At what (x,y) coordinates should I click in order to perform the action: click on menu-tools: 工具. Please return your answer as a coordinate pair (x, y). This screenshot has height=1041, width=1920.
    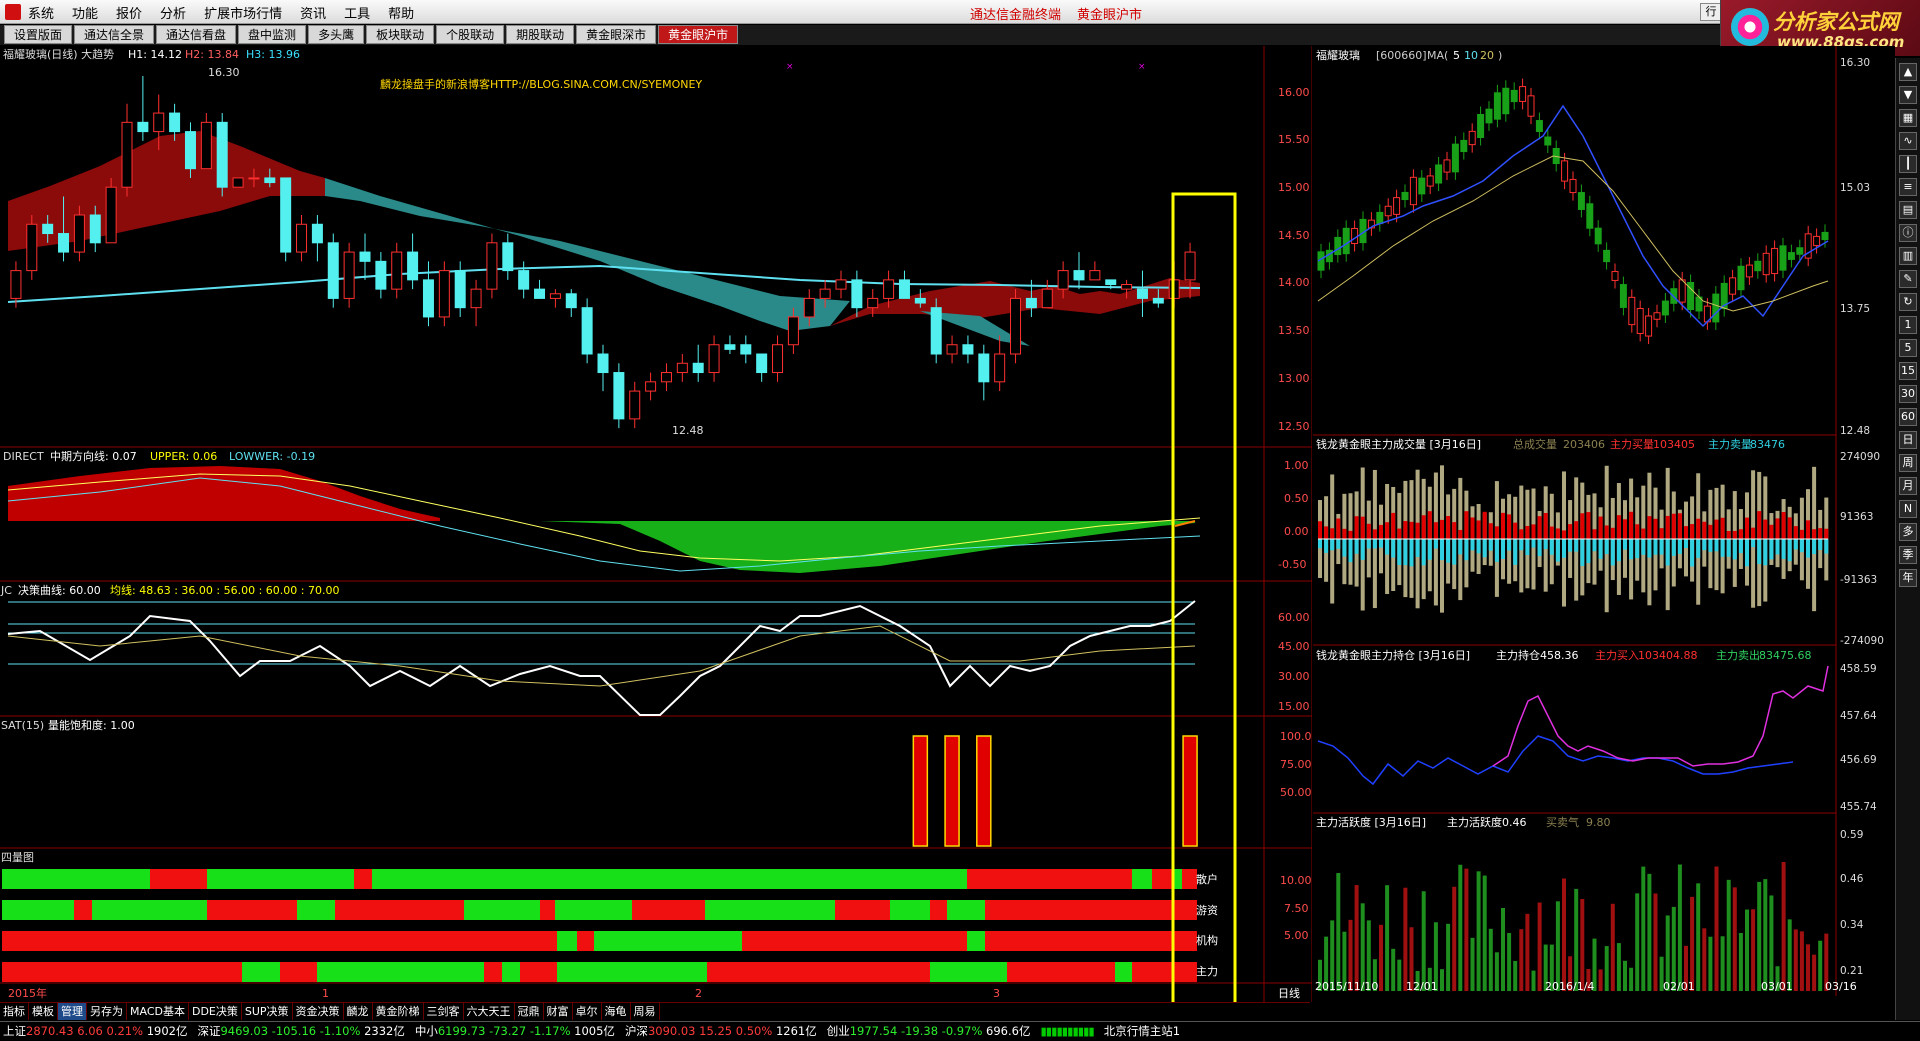
    Looking at the image, I should click on (357, 12).